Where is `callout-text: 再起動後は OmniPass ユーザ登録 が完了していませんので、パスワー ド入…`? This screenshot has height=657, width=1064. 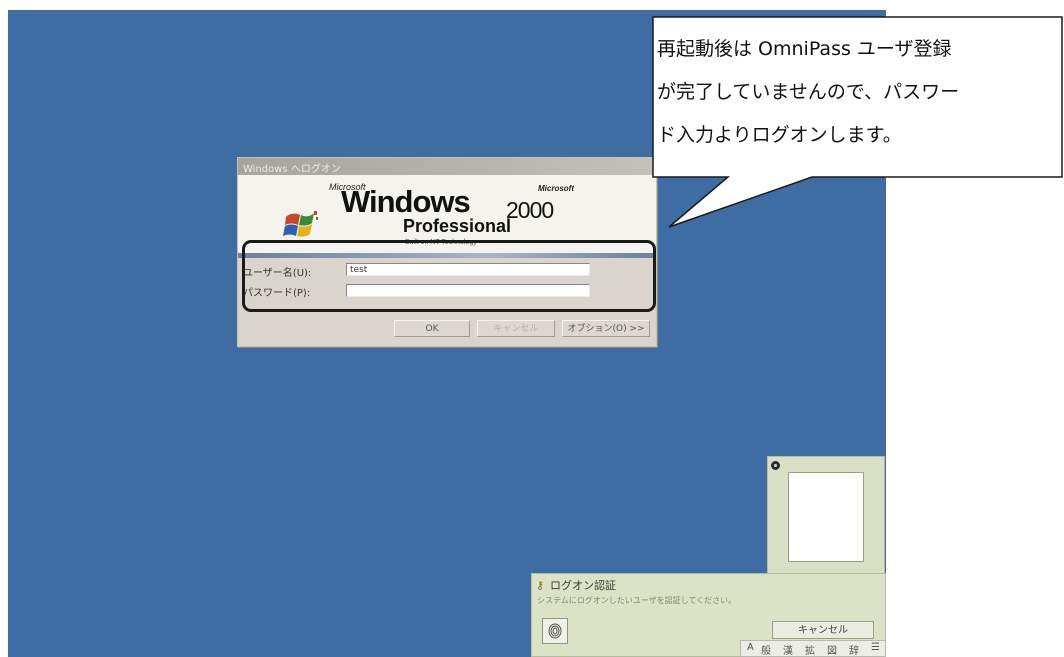
callout-text: 再起動後は OmniPass ユーザ登録 が完了していませんので、パスワー ド入… is located at coordinates (857, 92).